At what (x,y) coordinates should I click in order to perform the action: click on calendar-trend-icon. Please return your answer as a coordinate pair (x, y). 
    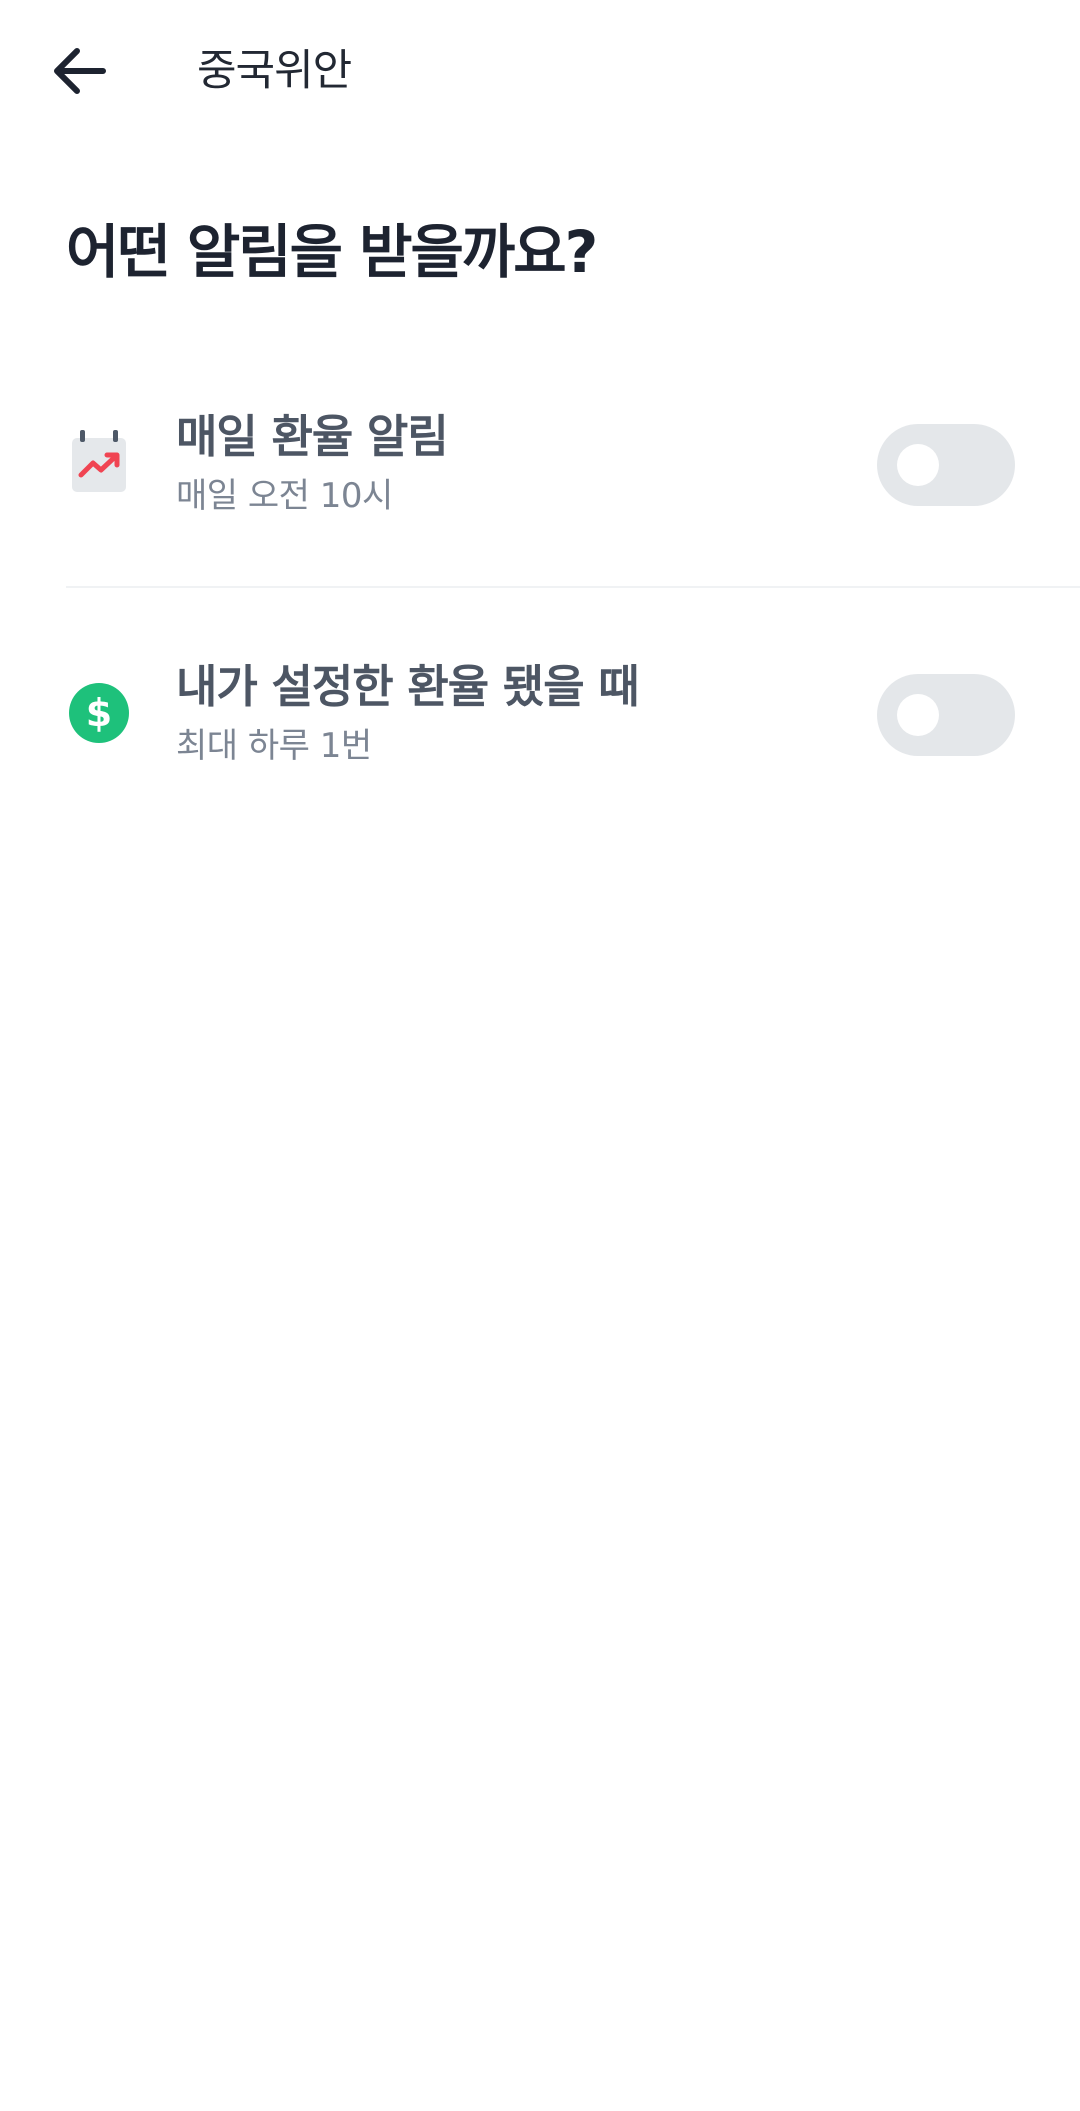
    Looking at the image, I should click on (99, 463).